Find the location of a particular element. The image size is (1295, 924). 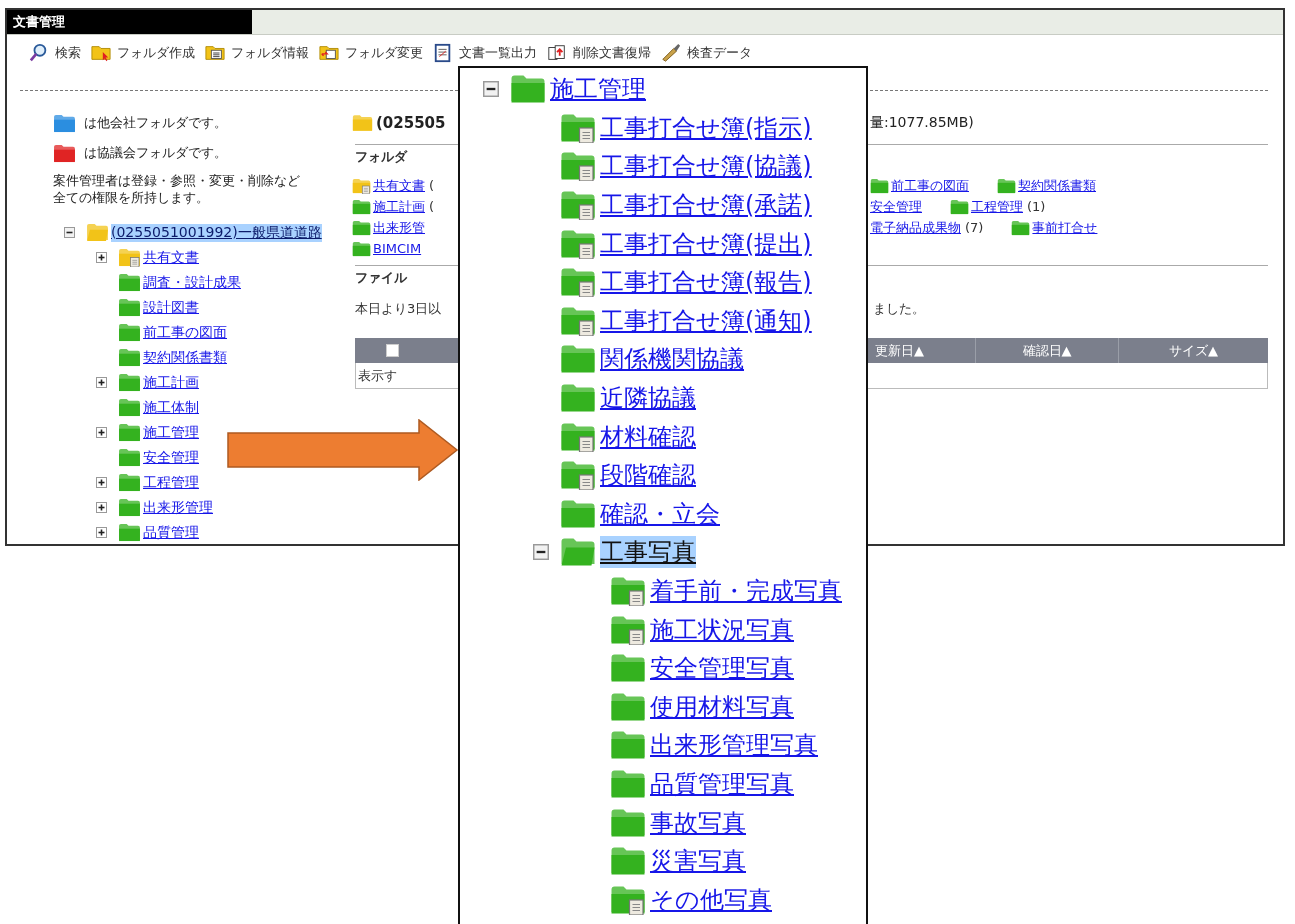

folder-arrow-icon is located at coordinates (329, 53).